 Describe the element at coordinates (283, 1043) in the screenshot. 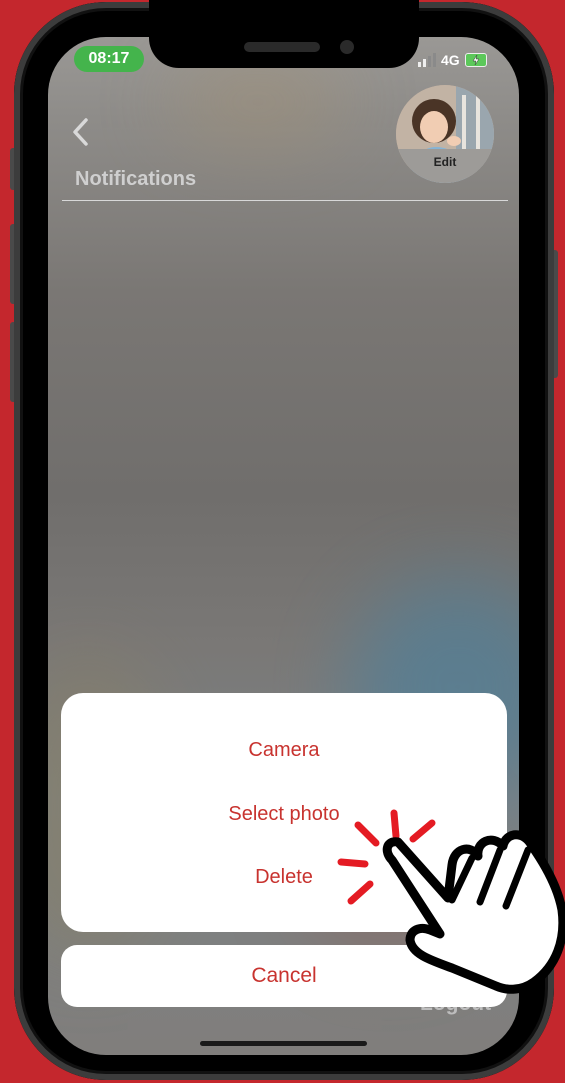

I see `home-indicator` at that location.